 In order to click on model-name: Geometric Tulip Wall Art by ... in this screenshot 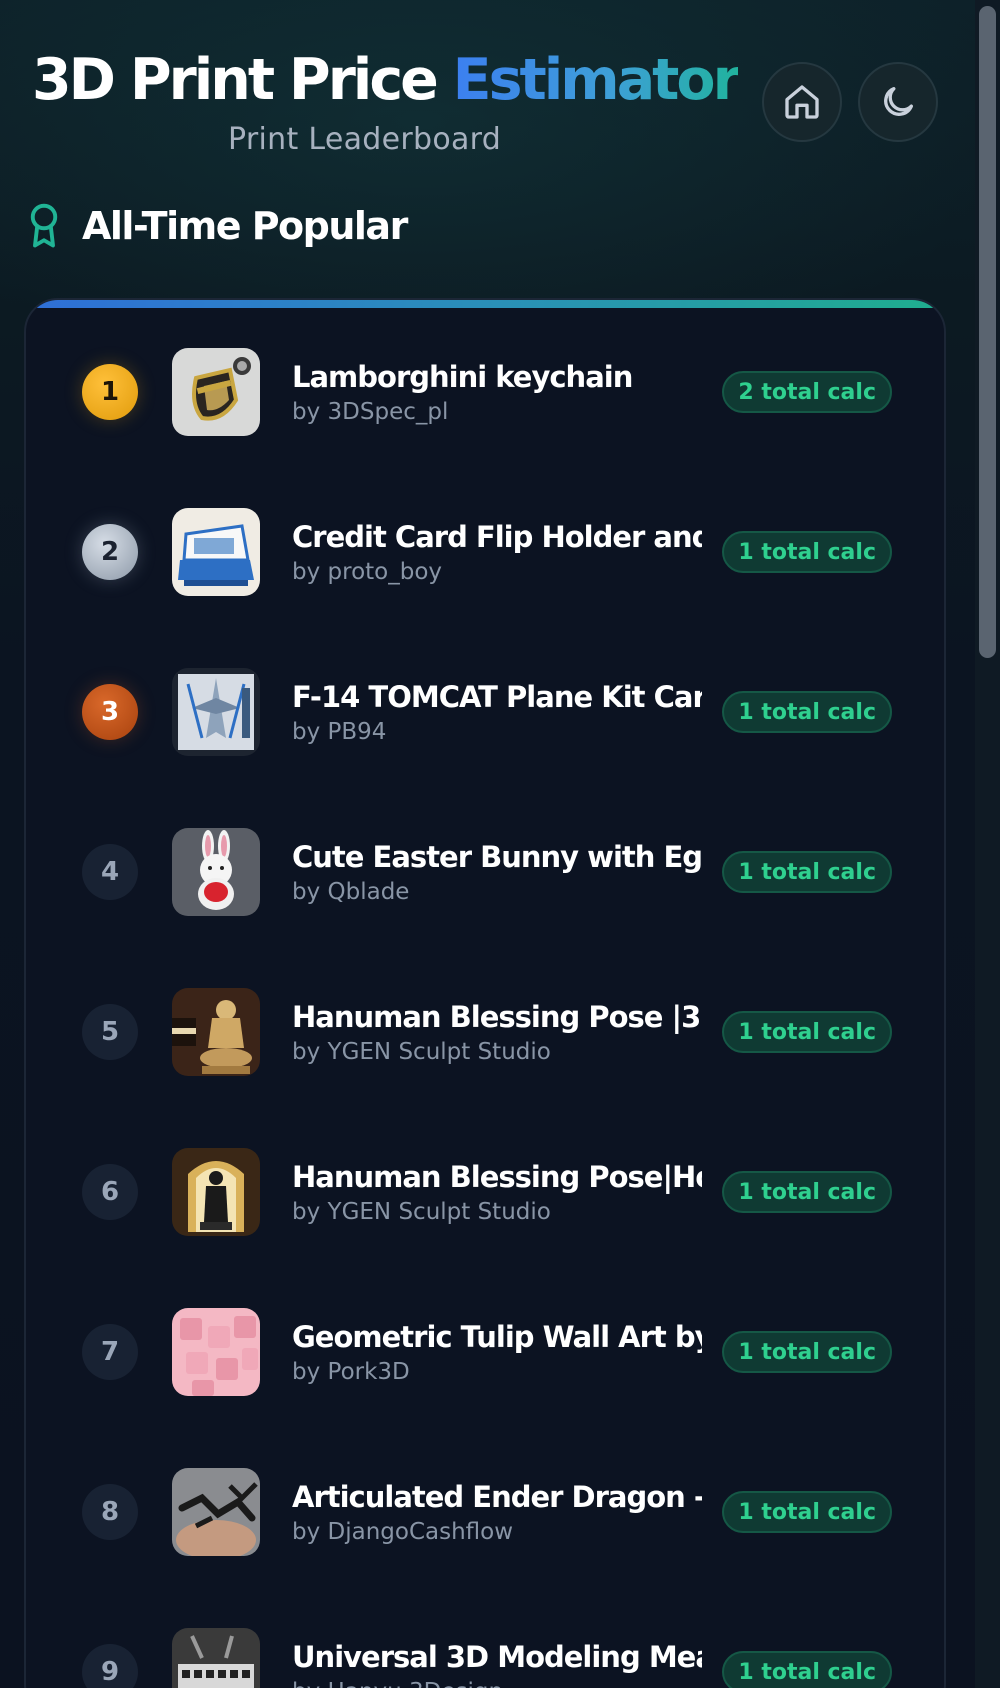, I will do `click(497, 1337)`.